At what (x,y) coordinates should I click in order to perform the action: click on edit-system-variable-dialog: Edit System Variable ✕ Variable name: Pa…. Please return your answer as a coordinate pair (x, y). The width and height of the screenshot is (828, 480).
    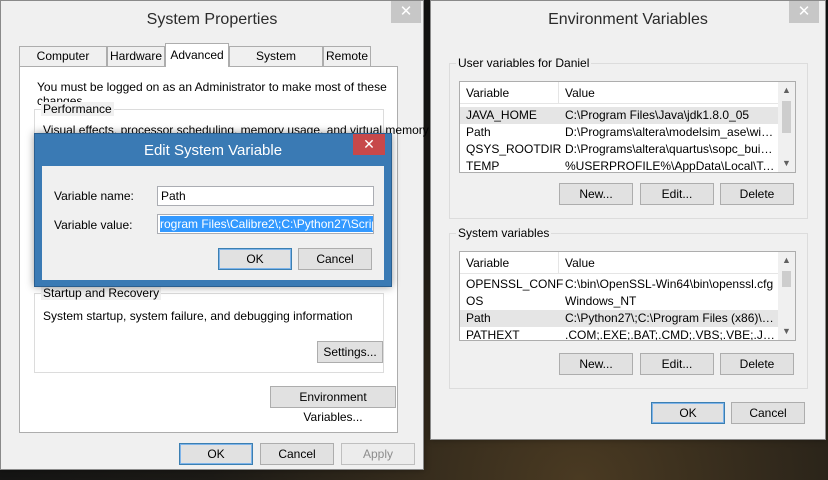
    Looking at the image, I should click on (213, 210).